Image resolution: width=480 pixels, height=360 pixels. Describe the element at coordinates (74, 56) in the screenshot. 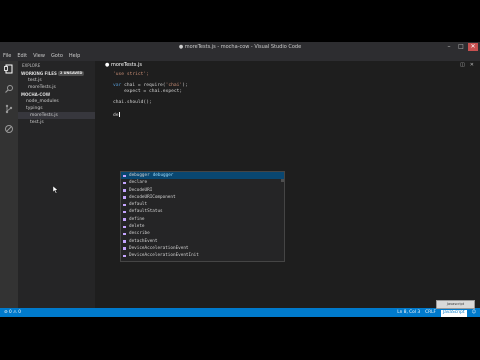

I see `menu-help: Help` at that location.